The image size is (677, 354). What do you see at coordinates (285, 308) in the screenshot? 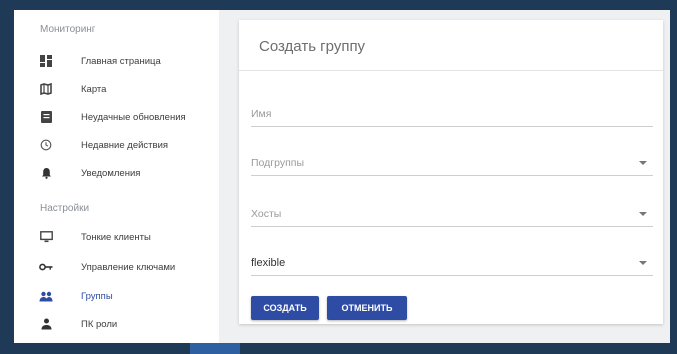
I see `create-button: СОЗДАТЬ` at bounding box center [285, 308].